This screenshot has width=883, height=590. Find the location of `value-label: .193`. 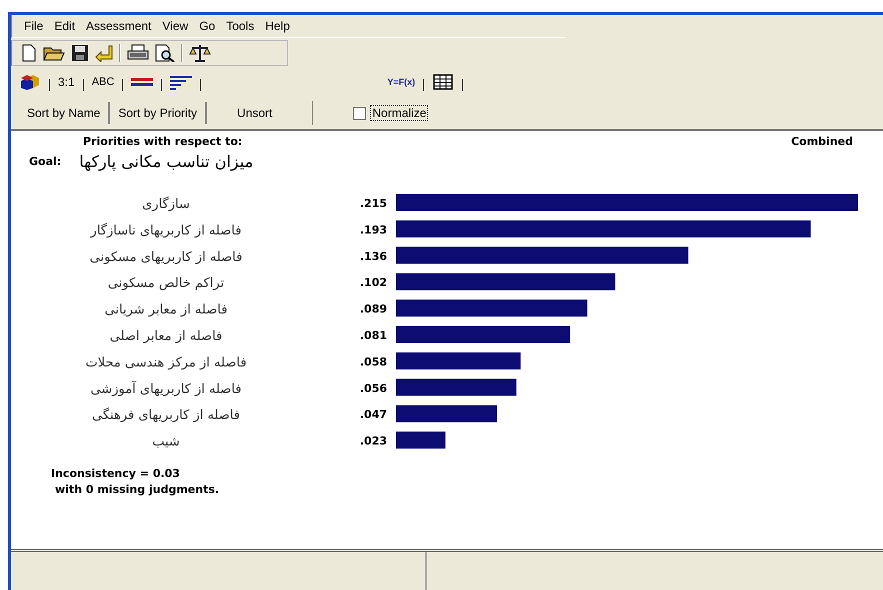

value-label: .193 is located at coordinates (373, 229).